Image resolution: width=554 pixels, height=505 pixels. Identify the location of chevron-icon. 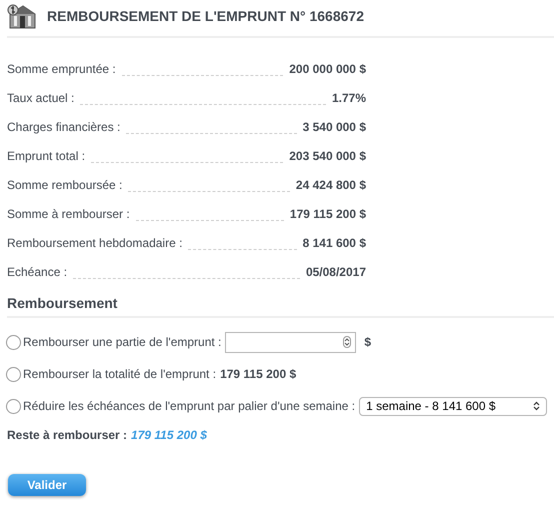
(536, 406).